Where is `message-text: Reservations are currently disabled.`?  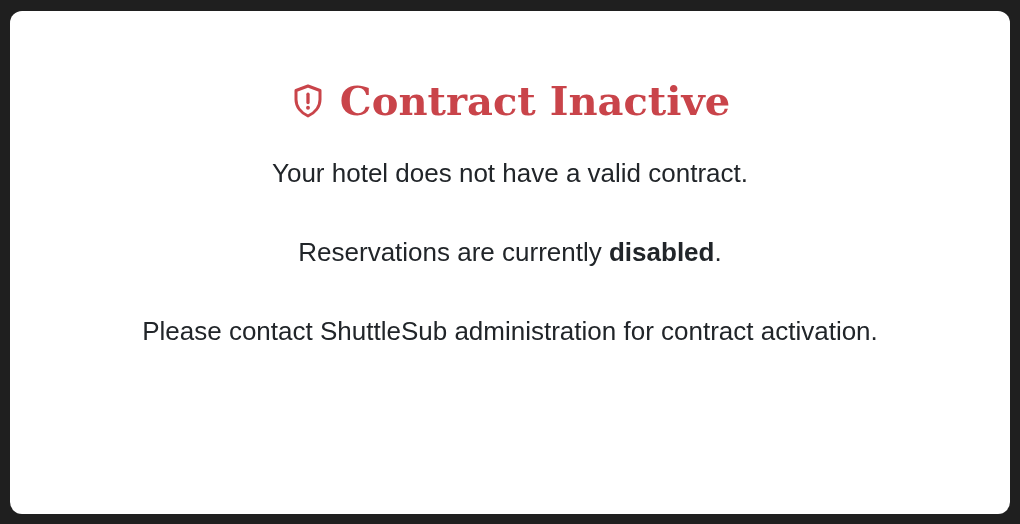
message-text: Reservations are currently disabled. is located at coordinates (510, 252).